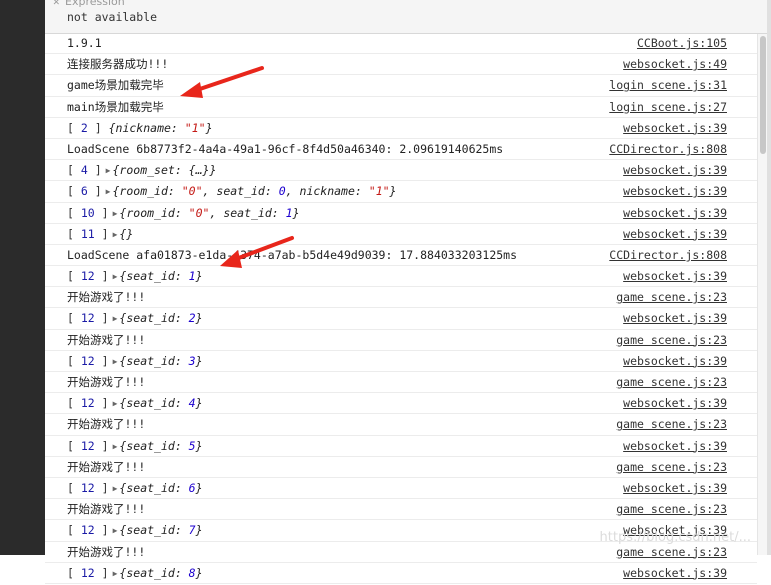 This screenshot has height=585, width=771. I want to click on expression-panel: ✕ Expression not available, so click(406, 17).